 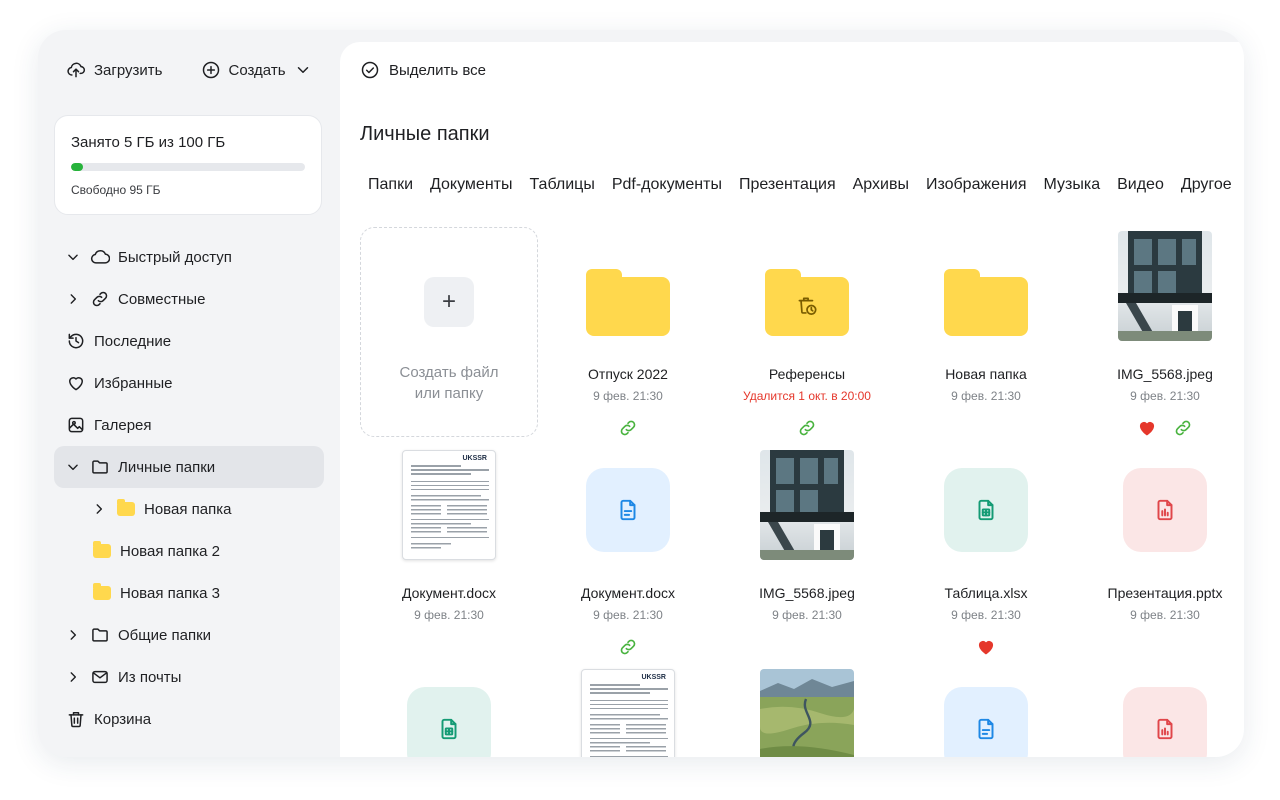 I want to click on upload-label: Загрузить, so click(x=128, y=70).